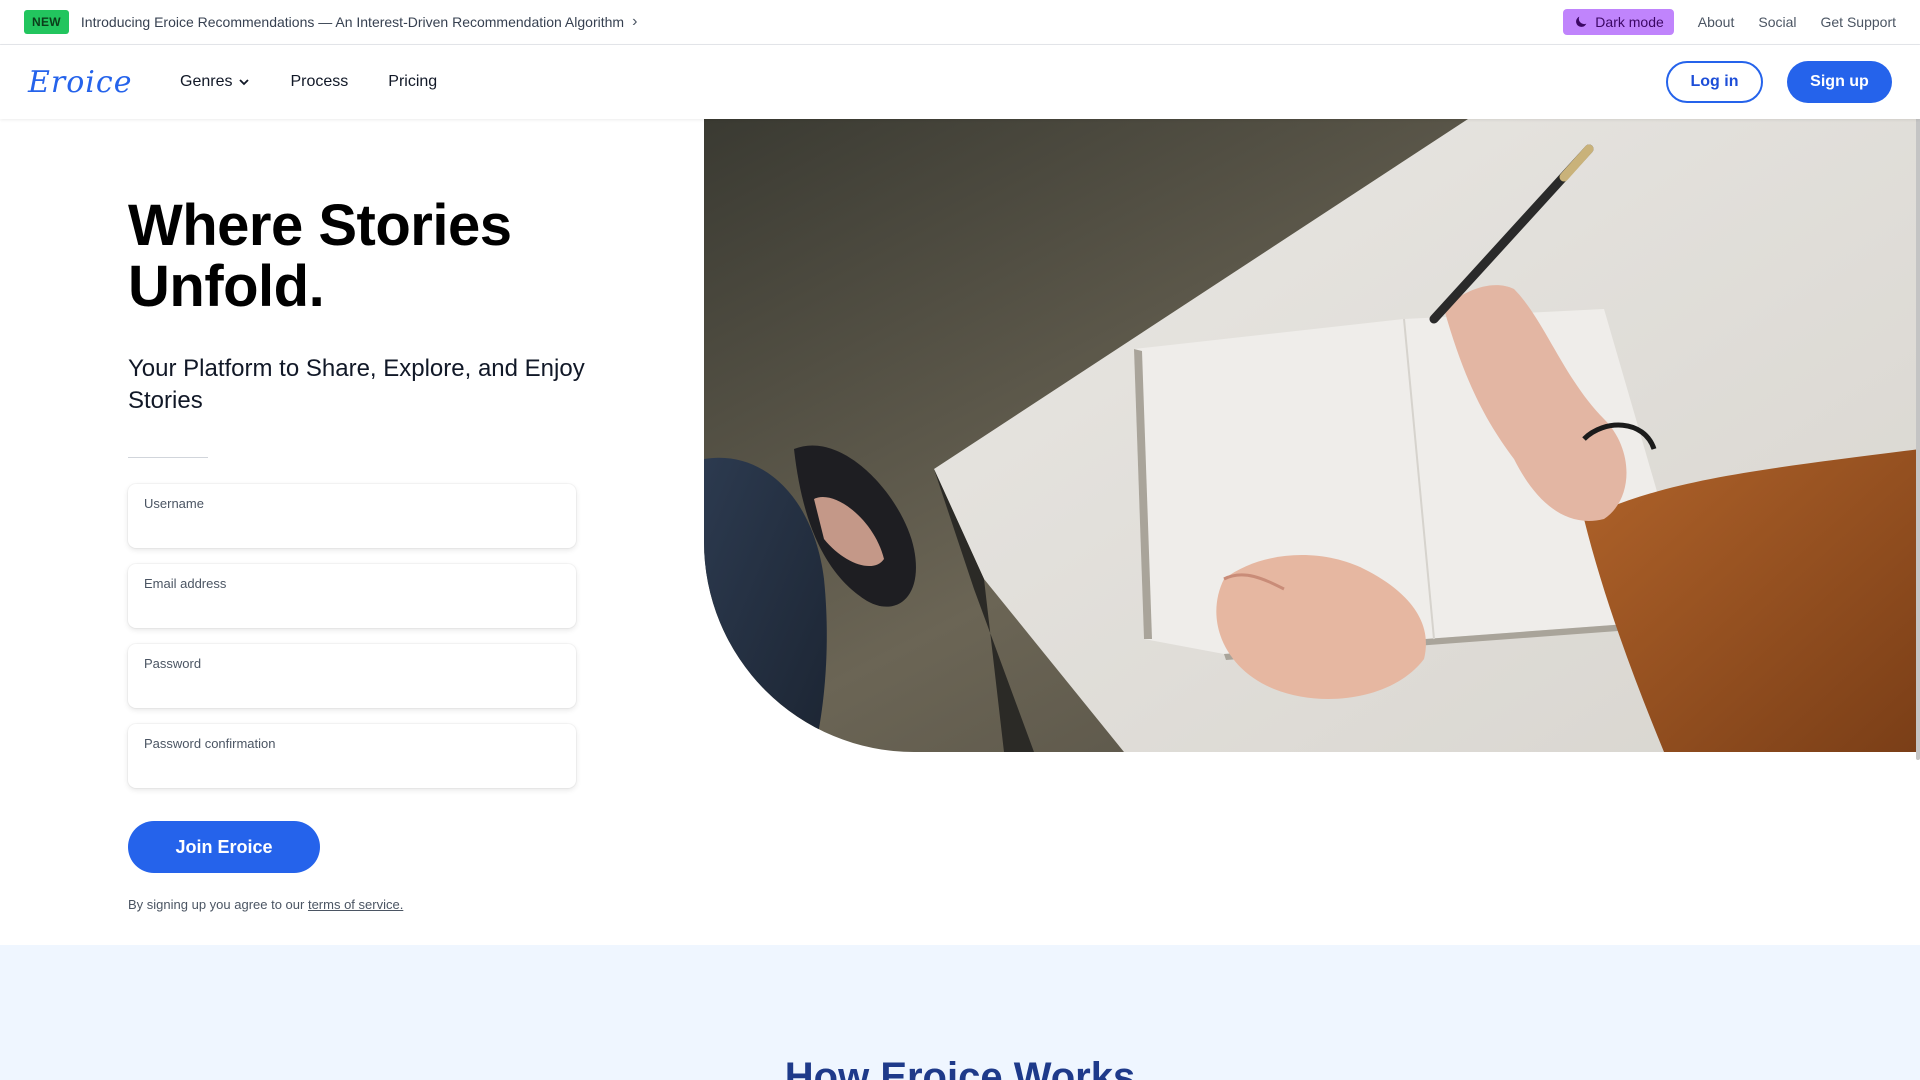  I want to click on social-link: Social, so click(1777, 22).